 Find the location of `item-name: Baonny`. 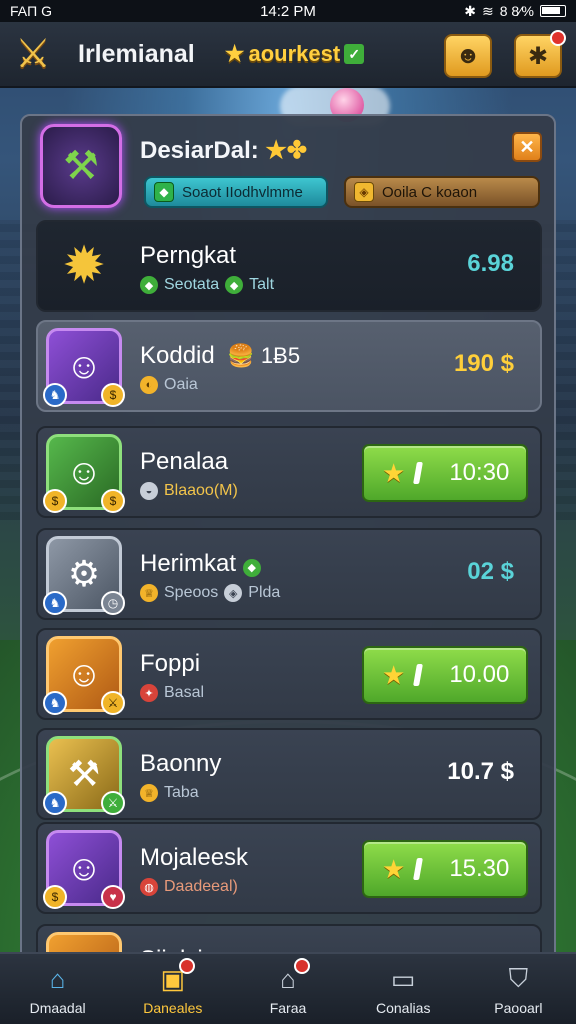

item-name: Baonny is located at coordinates (181, 763).